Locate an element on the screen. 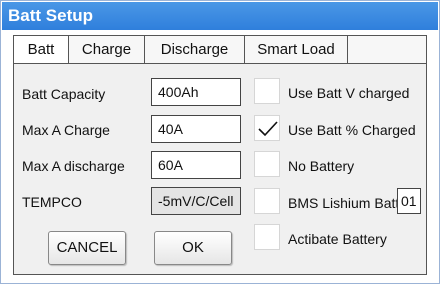 The height and width of the screenshot is (289, 448). tab-batt: Batt is located at coordinates (41, 49).